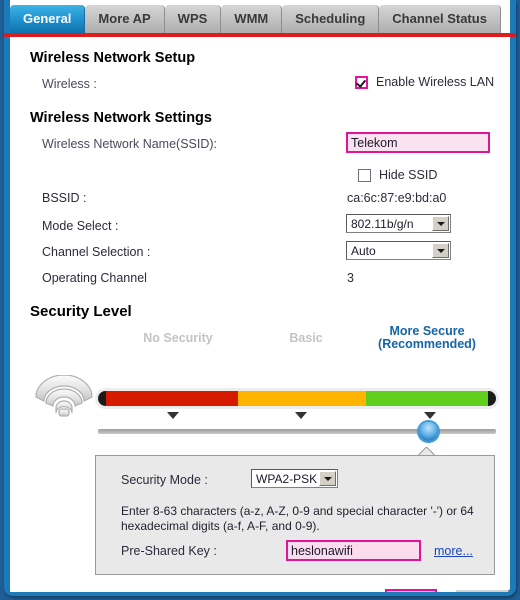 The image size is (520, 600). What do you see at coordinates (440, 19) in the screenshot?
I see `tab-channel-status: Channel Status` at bounding box center [440, 19].